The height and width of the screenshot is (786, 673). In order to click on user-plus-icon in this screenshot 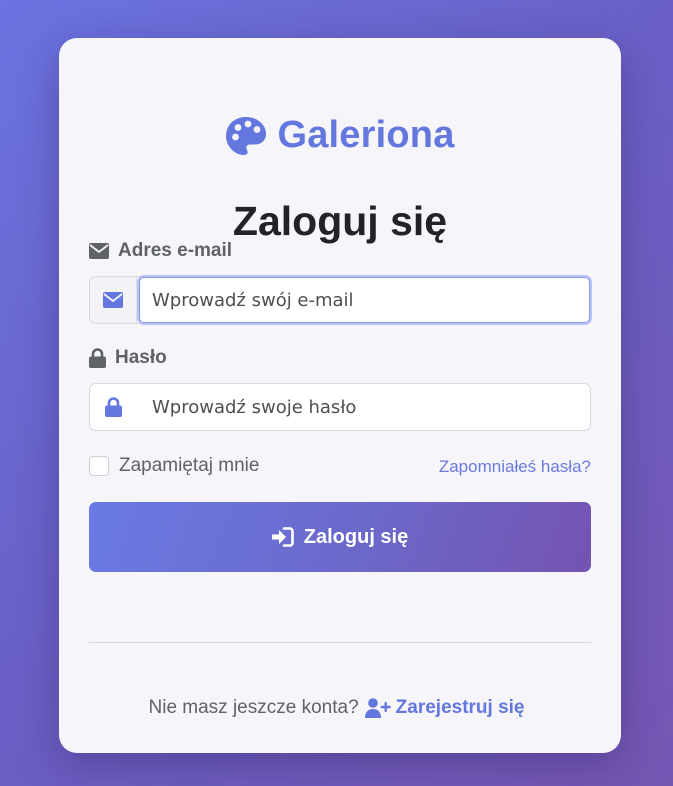, I will do `click(377, 708)`.